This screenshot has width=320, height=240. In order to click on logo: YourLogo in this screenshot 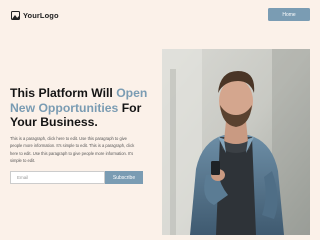, I will do `click(35, 15)`.